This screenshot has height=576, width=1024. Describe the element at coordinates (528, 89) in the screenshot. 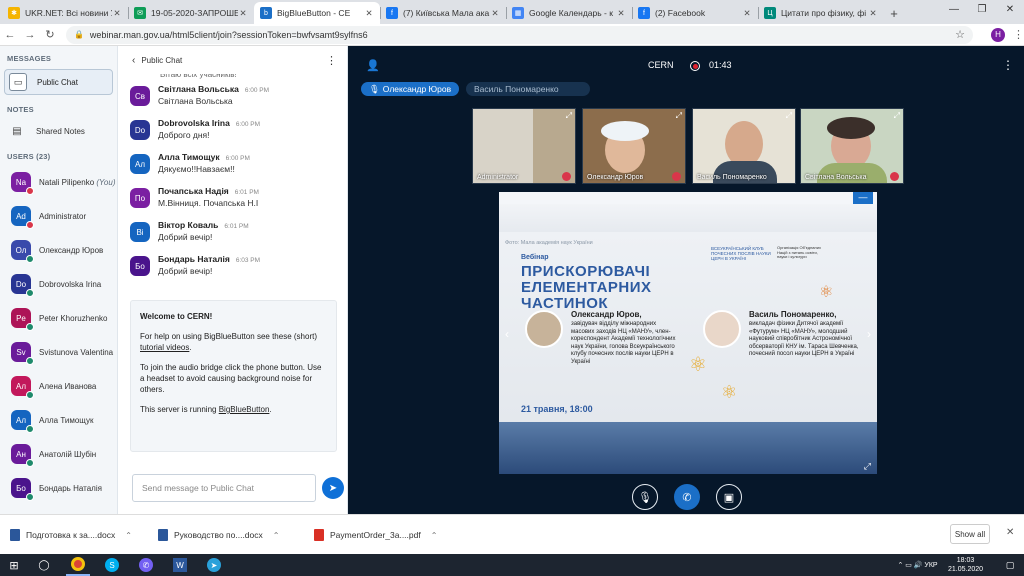

I see `talking-indicator: Василь Пономаренко` at that location.